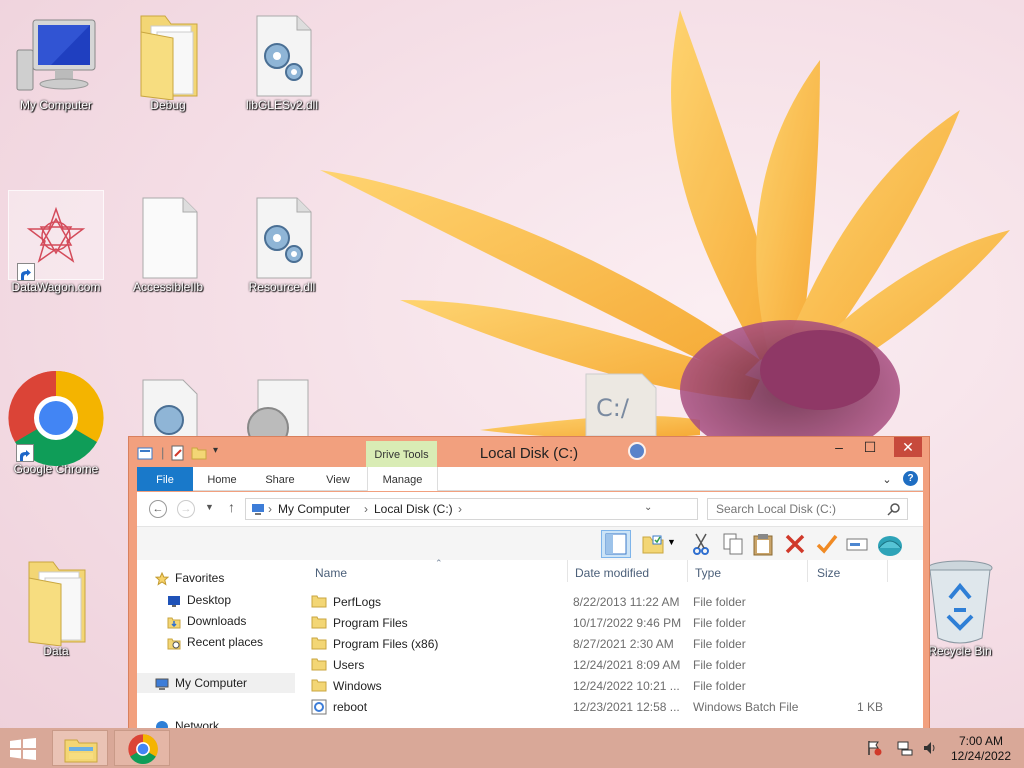 This screenshot has height=768, width=1024. I want to click on clock-time: 7:00 AM, so click(981, 741).